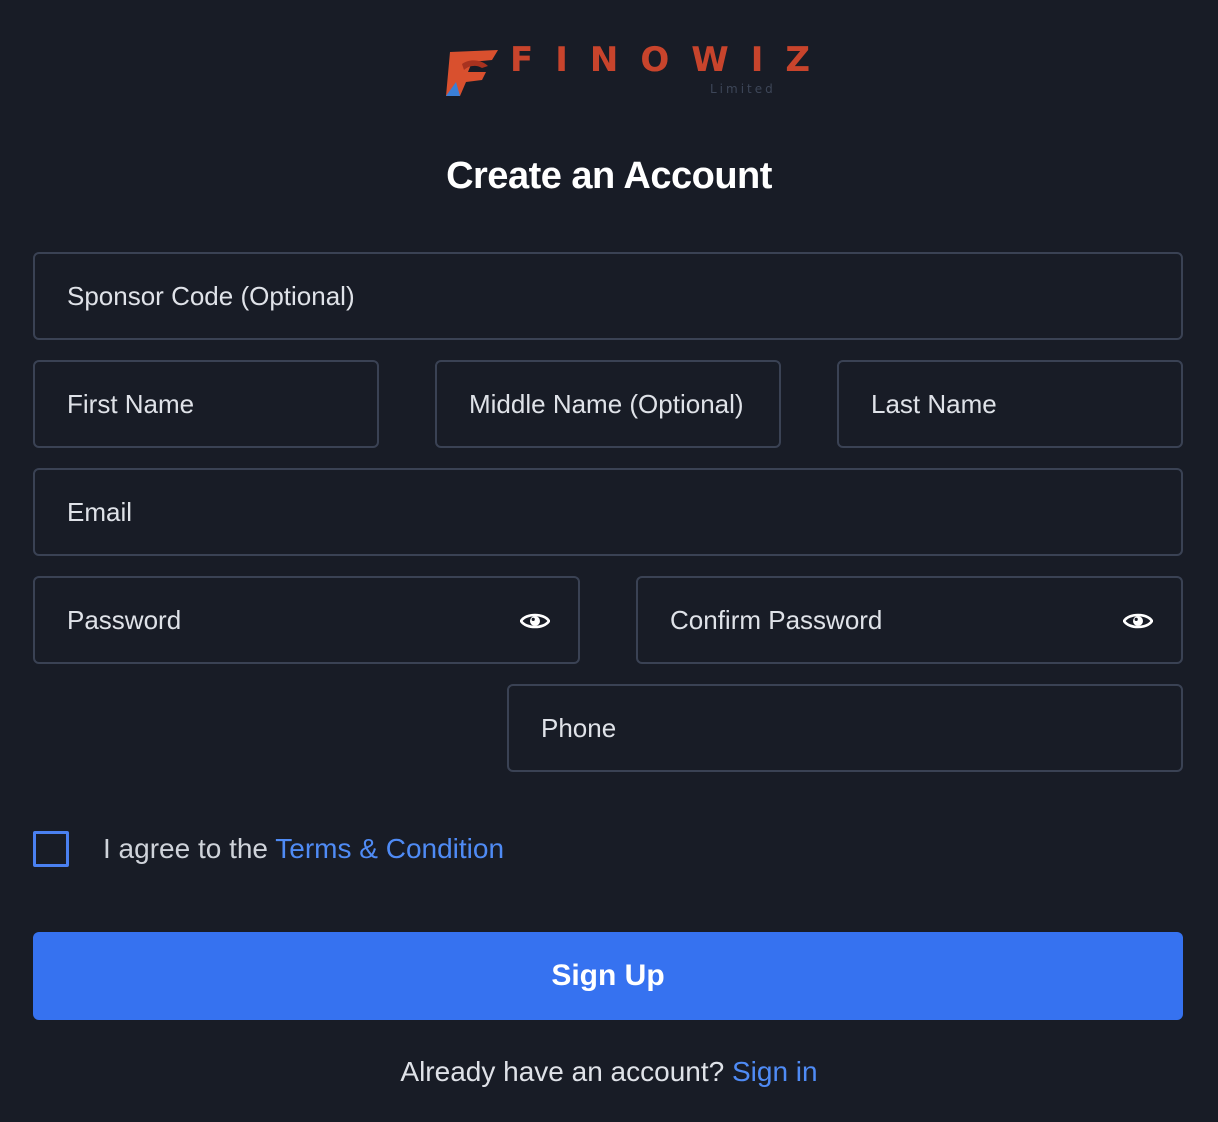 The width and height of the screenshot is (1218, 1122). I want to click on first-name-field, so click(206, 404).